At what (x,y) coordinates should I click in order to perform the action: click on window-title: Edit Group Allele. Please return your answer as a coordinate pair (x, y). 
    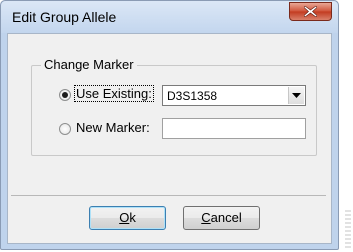
    Looking at the image, I should click on (64, 17).